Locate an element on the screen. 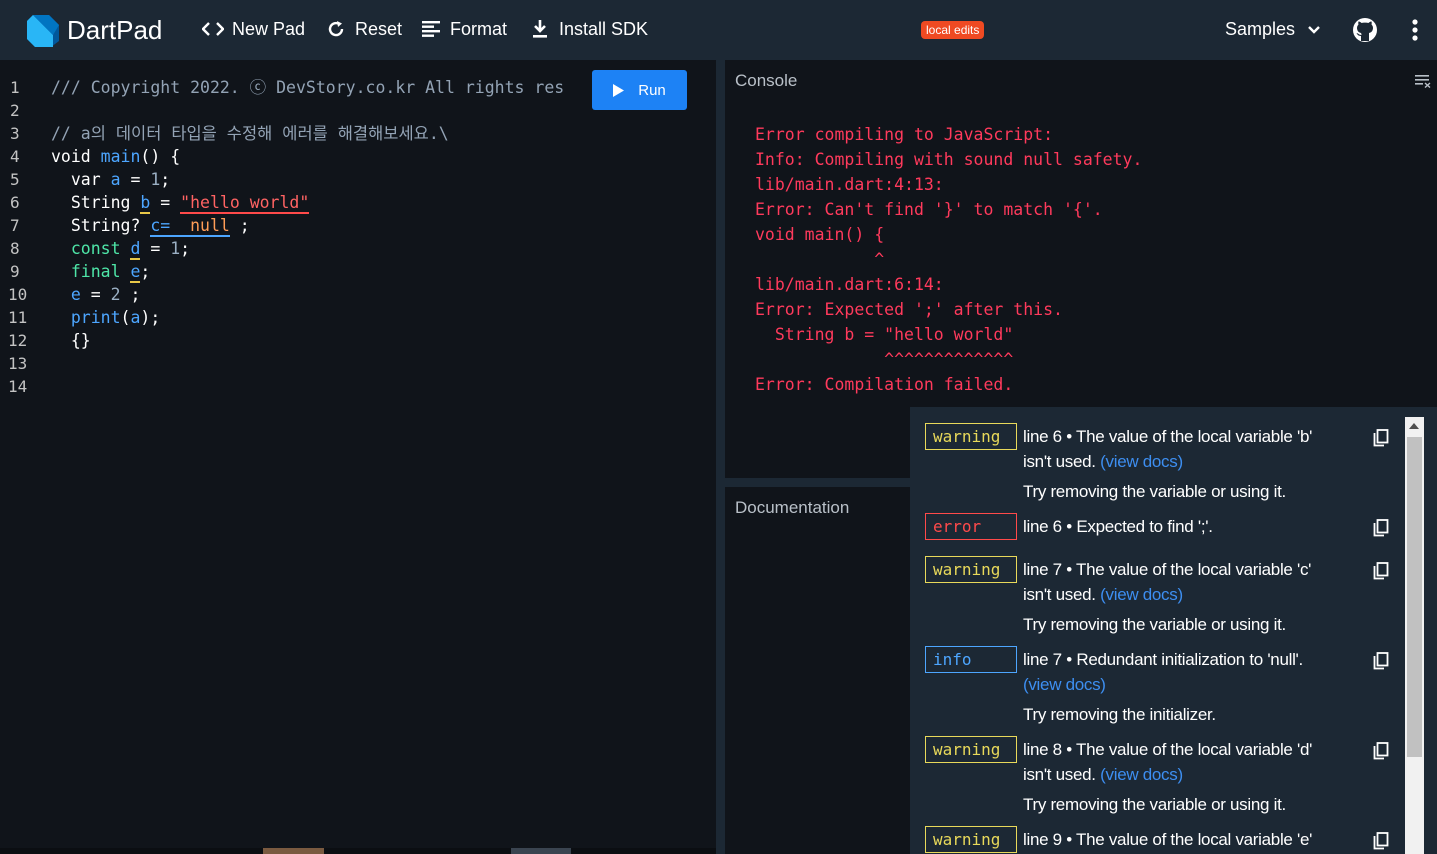  format-button: Format is located at coordinates (463, 29).